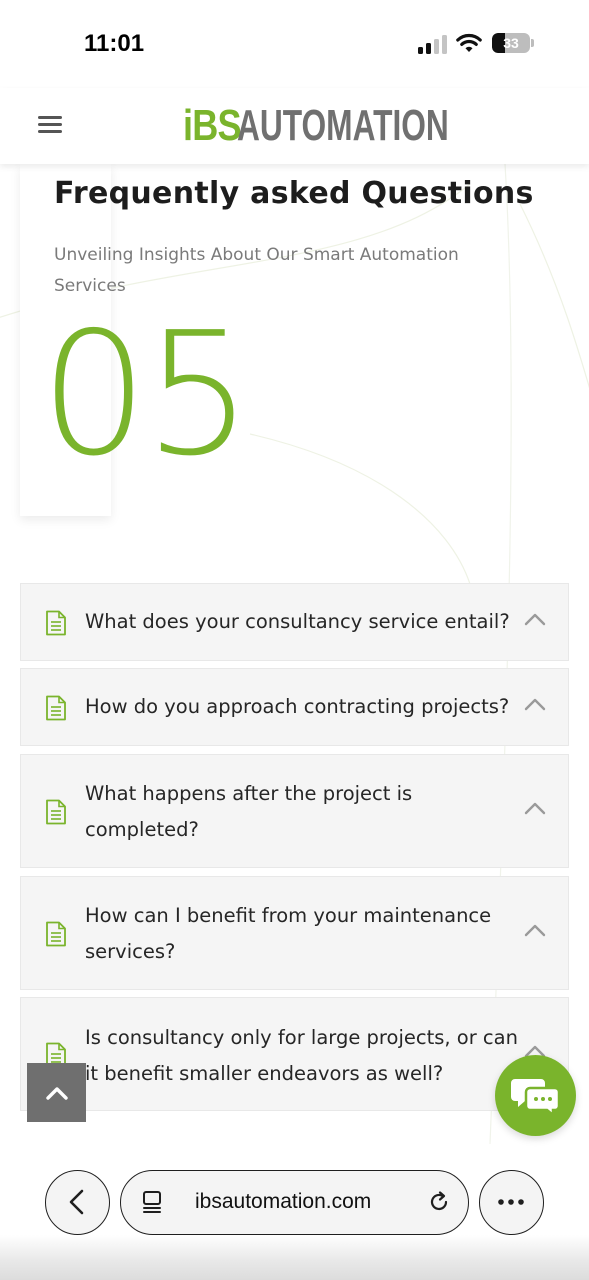 Image resolution: width=589 pixels, height=1280 pixels. I want to click on chat-bubbles-icon, so click(536, 1098).